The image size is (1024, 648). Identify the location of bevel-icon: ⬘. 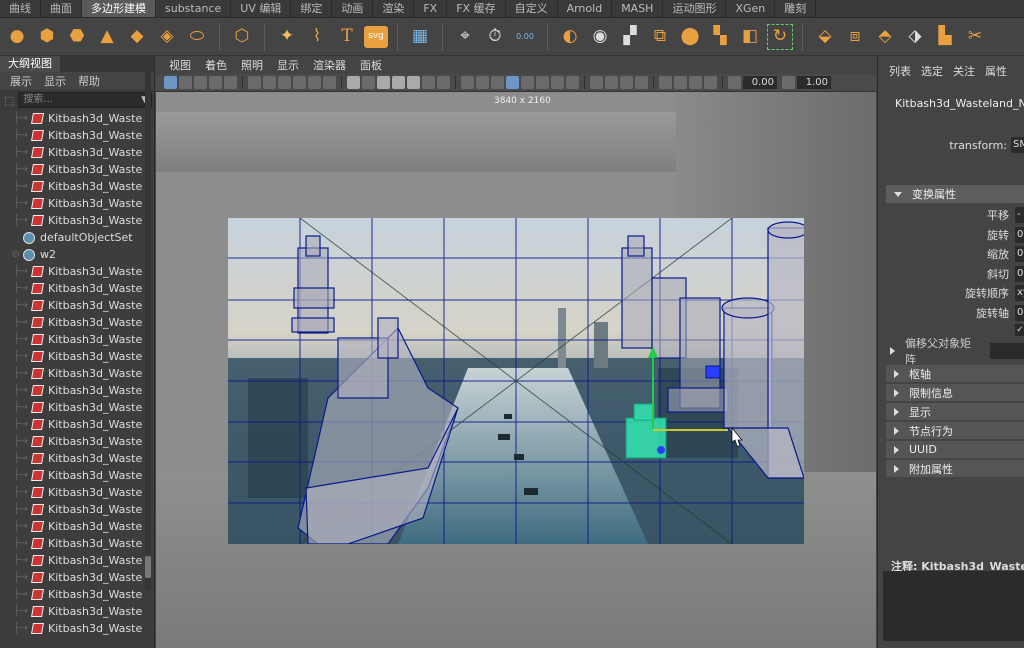
(885, 37).